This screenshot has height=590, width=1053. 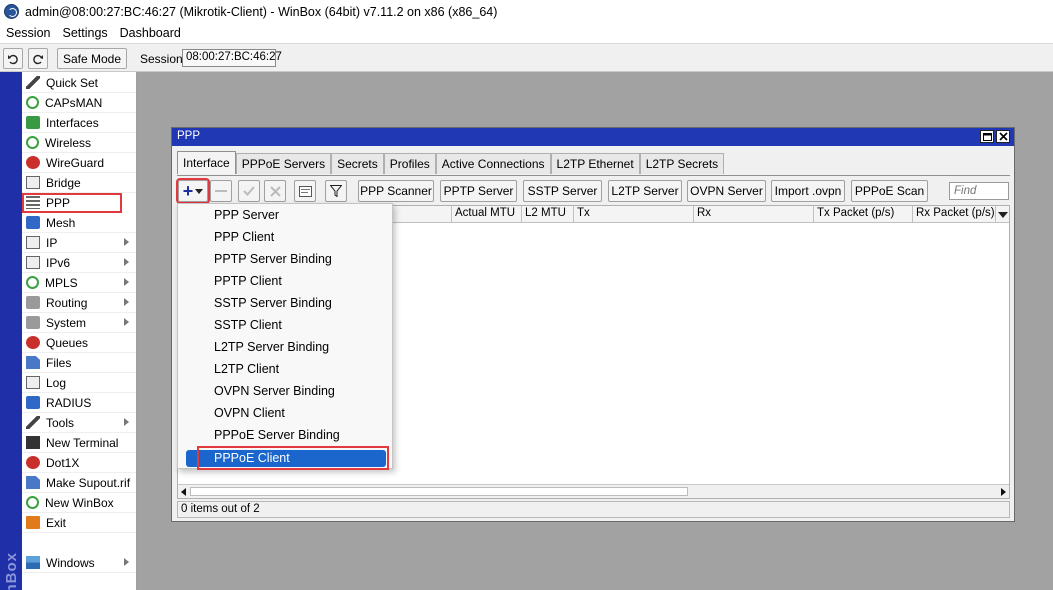 I want to click on sidebar-item-make-supout: Make Supout.rif, so click(x=79, y=483).